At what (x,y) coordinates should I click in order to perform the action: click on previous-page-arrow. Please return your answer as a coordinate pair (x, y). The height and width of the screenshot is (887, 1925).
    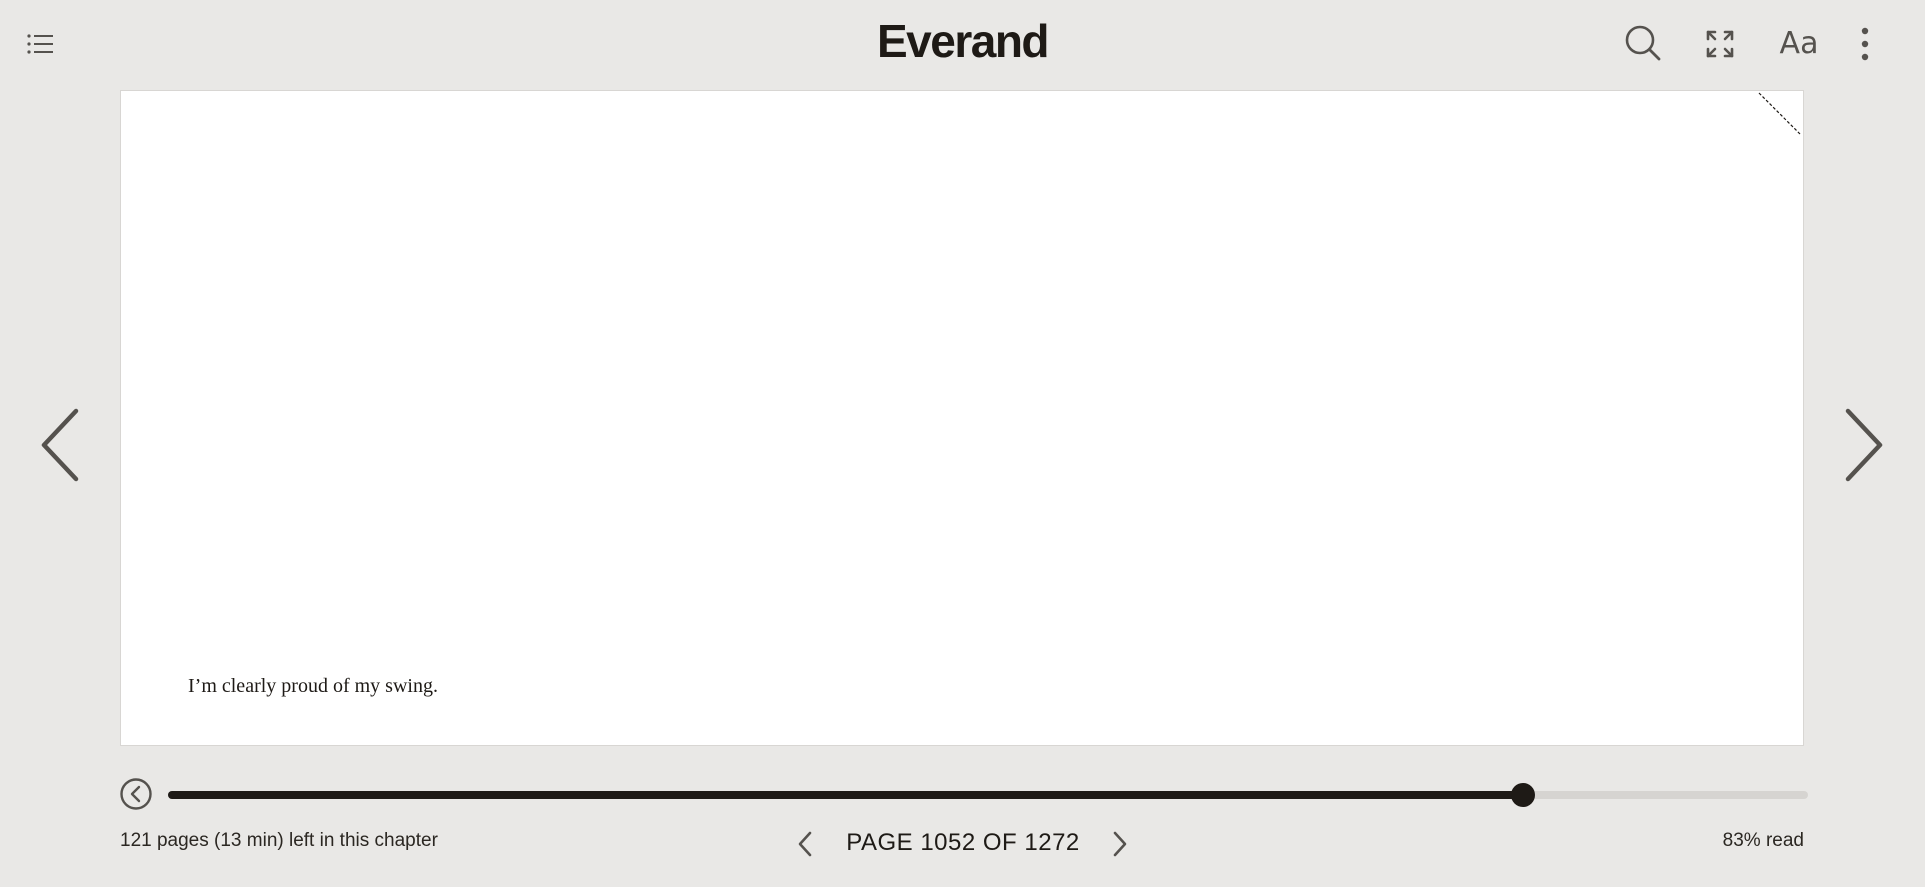
    Looking at the image, I should click on (60, 445).